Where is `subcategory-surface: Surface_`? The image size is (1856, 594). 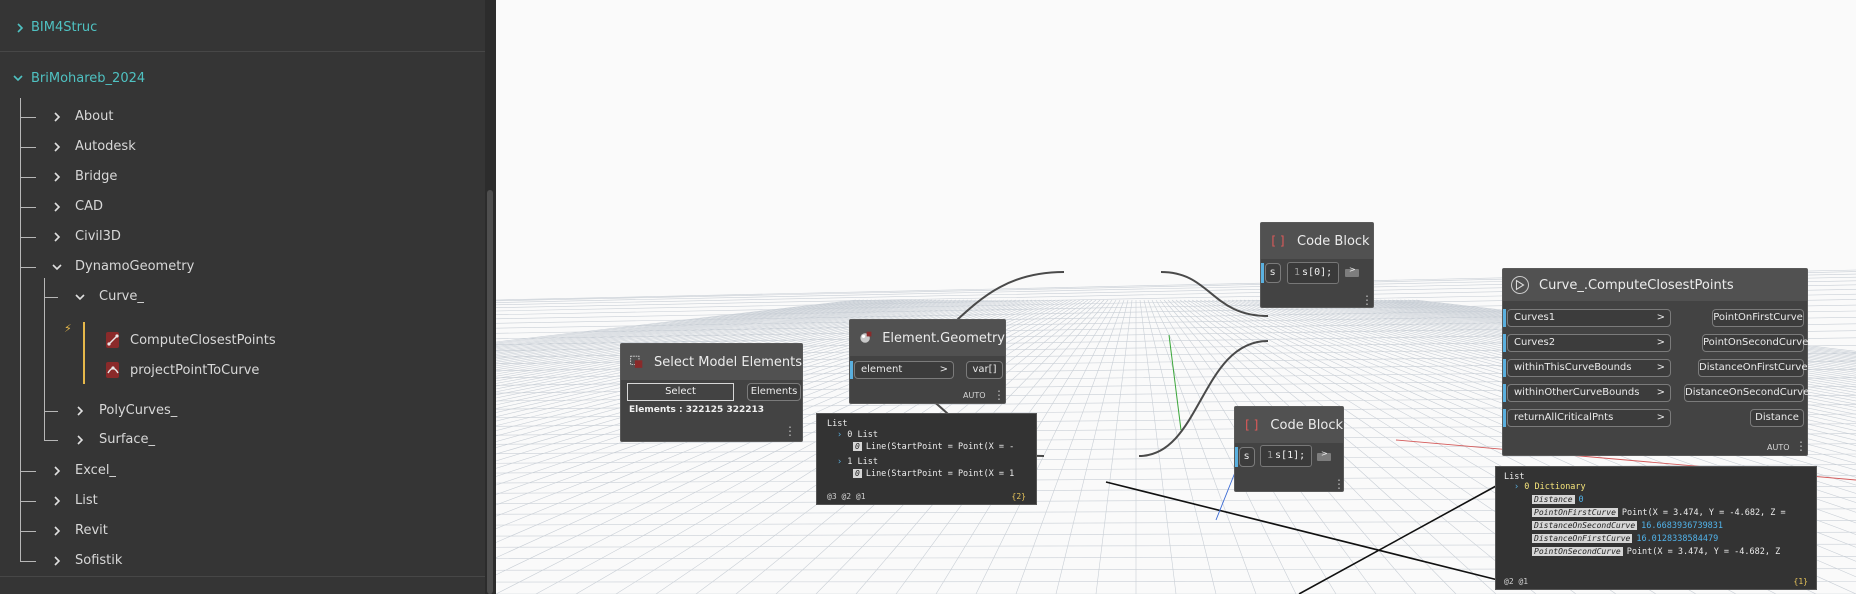 subcategory-surface: Surface_ is located at coordinates (127, 440).